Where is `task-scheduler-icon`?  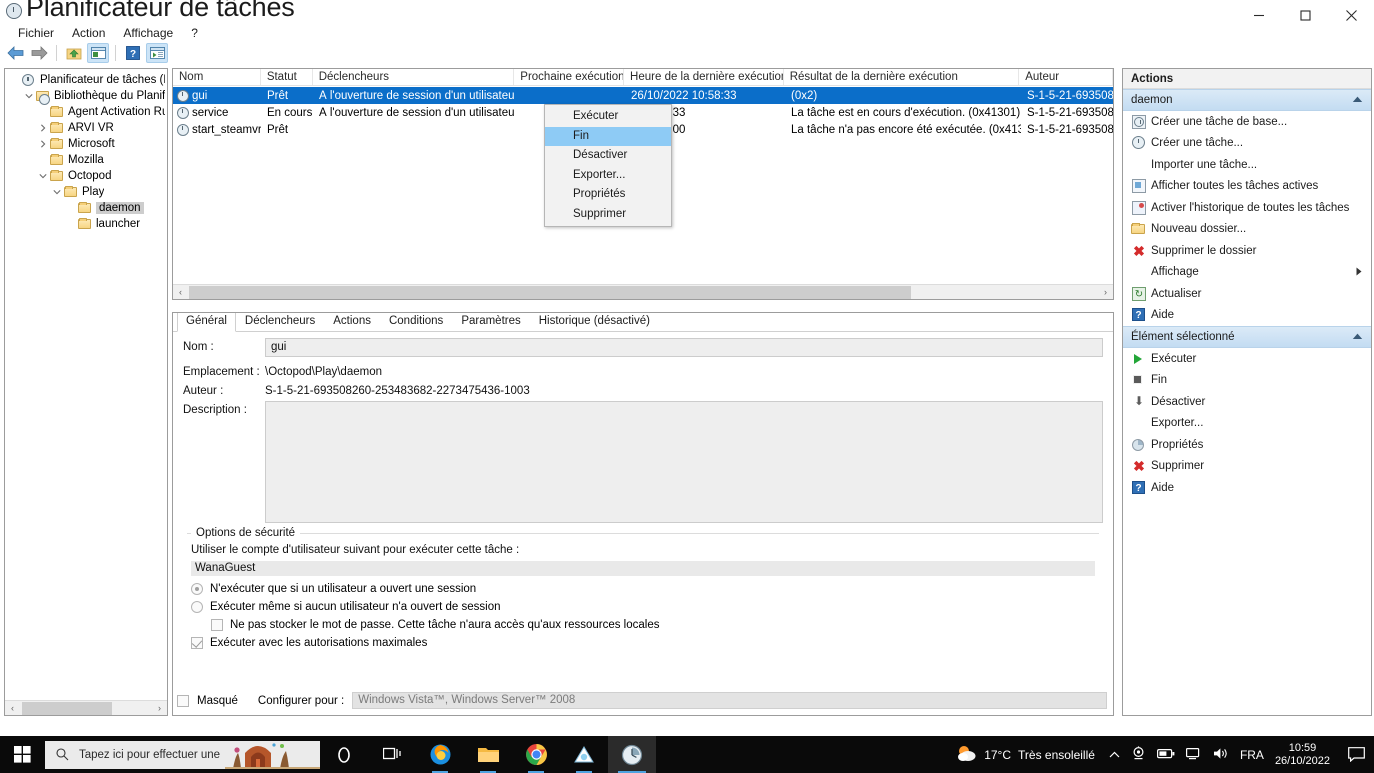 task-scheduler-icon is located at coordinates (632, 754).